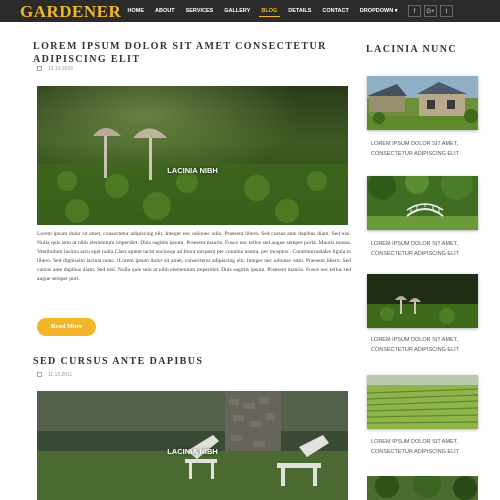  I want to click on trees-photo, so click(422, 488).